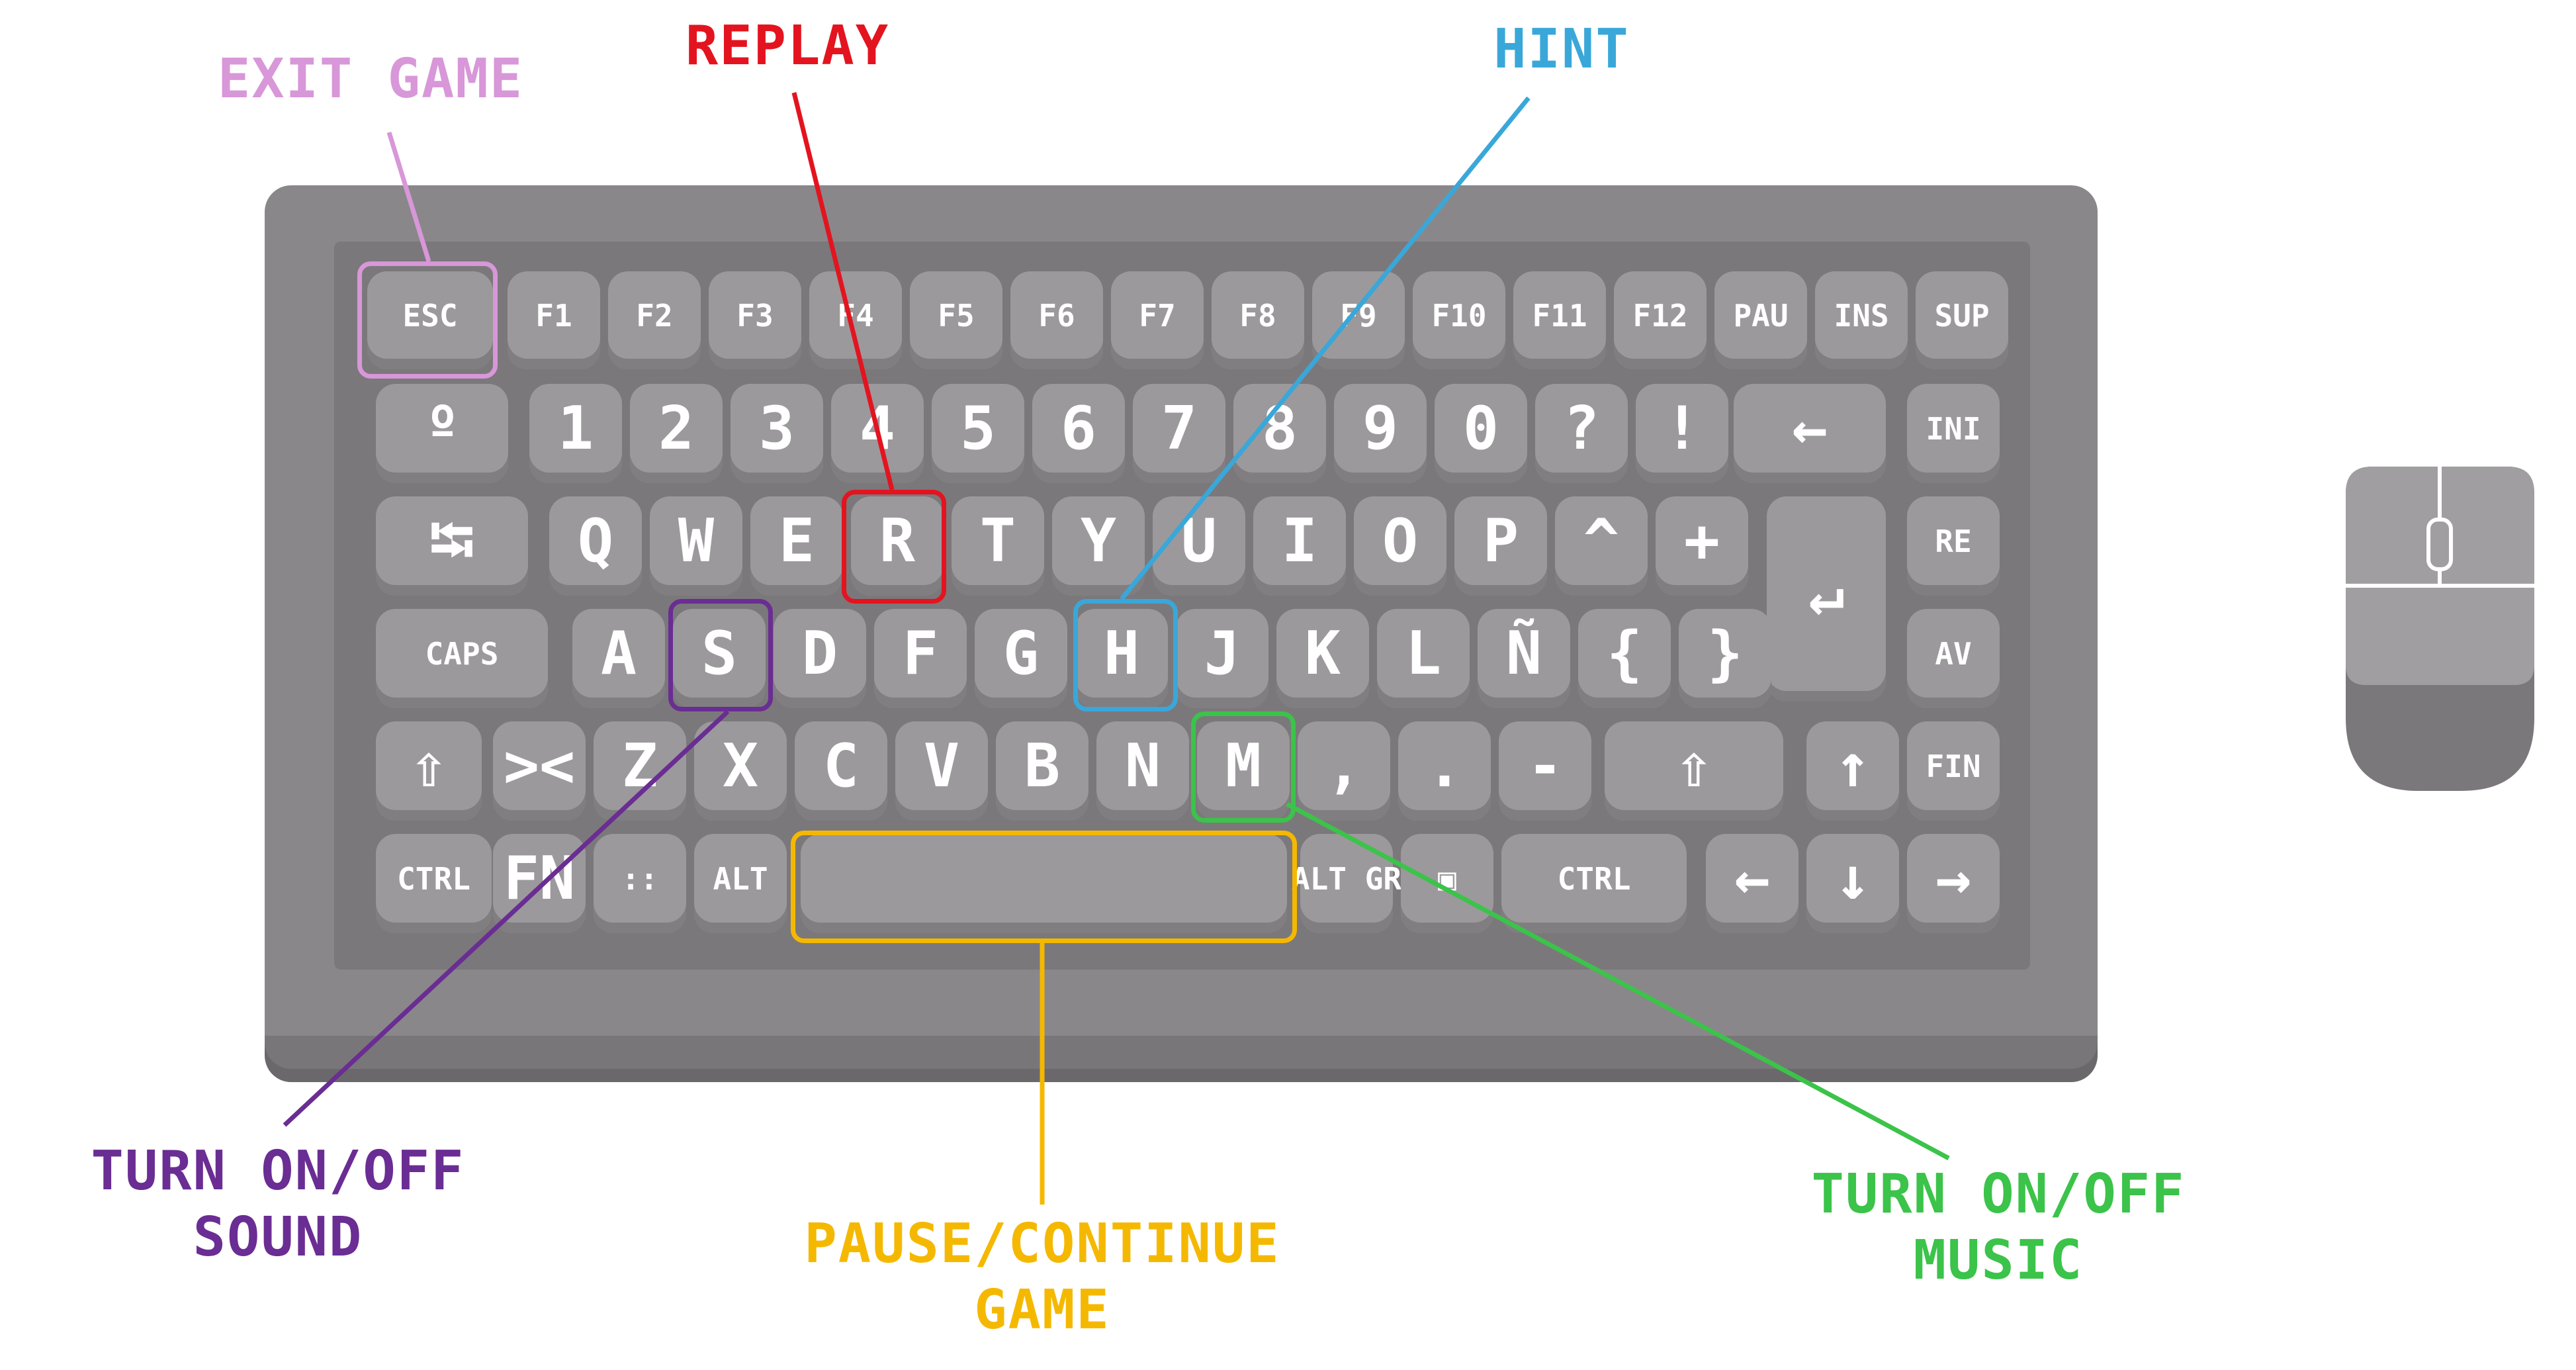 The width and height of the screenshot is (2576, 1370). I want to click on sound-toggle-label: TURN ON/OFF SOUND, so click(278, 1204).